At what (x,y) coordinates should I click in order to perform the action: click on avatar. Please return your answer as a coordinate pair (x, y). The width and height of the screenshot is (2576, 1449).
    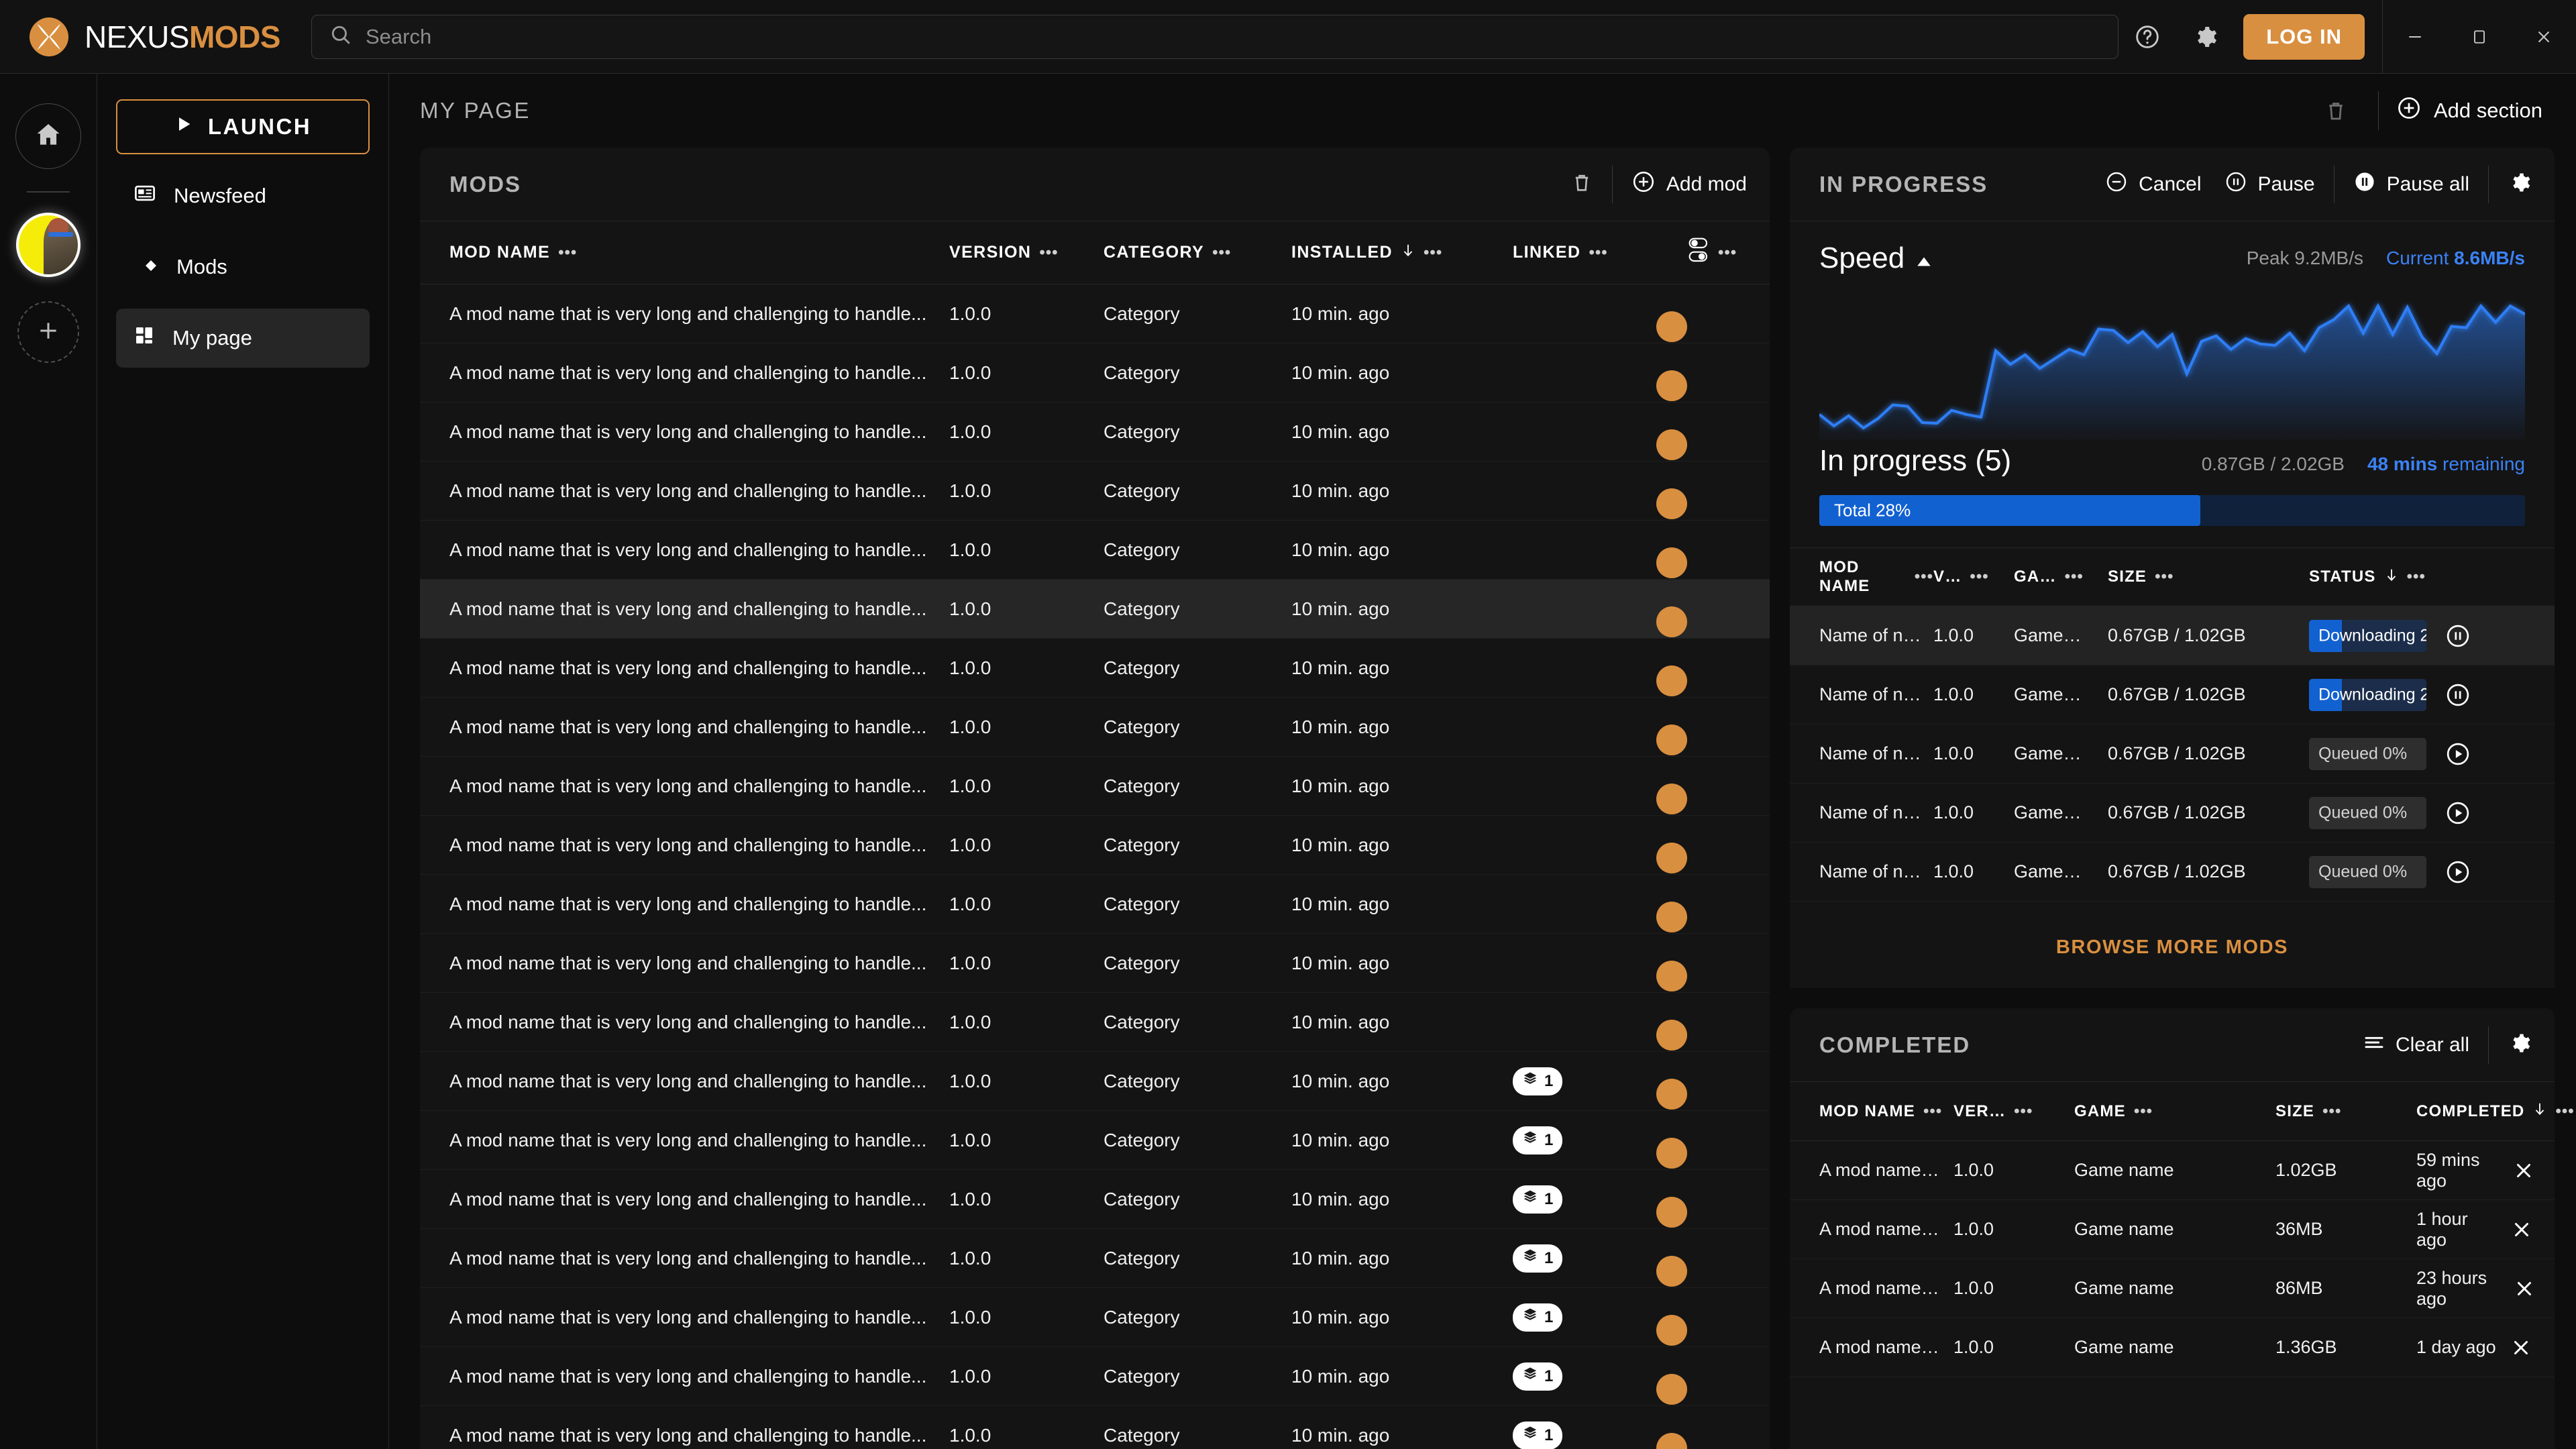
    Looking at the image, I should click on (48, 245).